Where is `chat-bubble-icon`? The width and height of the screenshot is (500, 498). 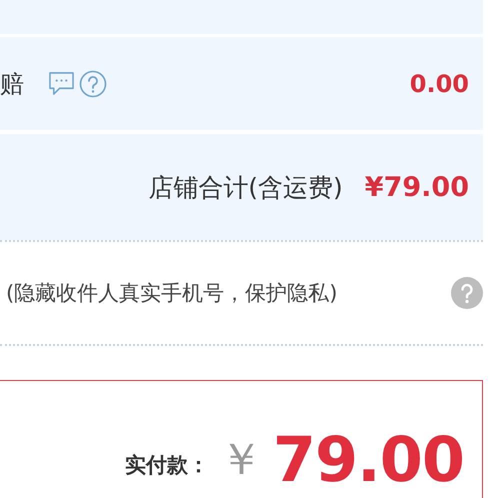 chat-bubble-icon is located at coordinates (61, 83).